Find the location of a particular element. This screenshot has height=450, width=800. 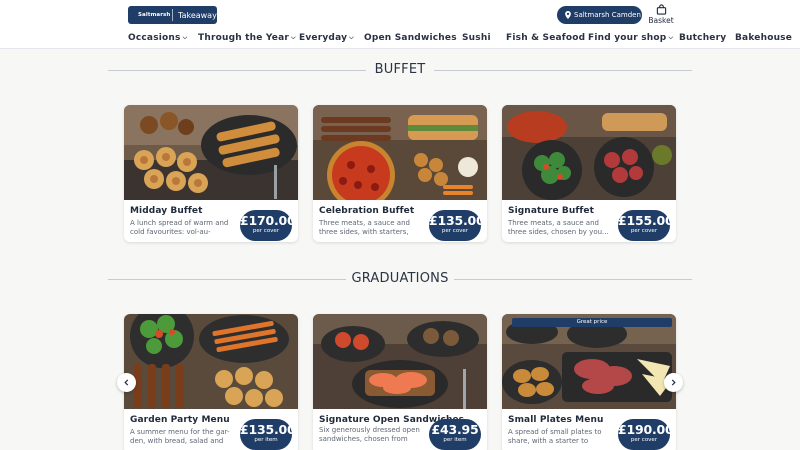

price-badge: £190.00 per cover is located at coordinates (646, 434).